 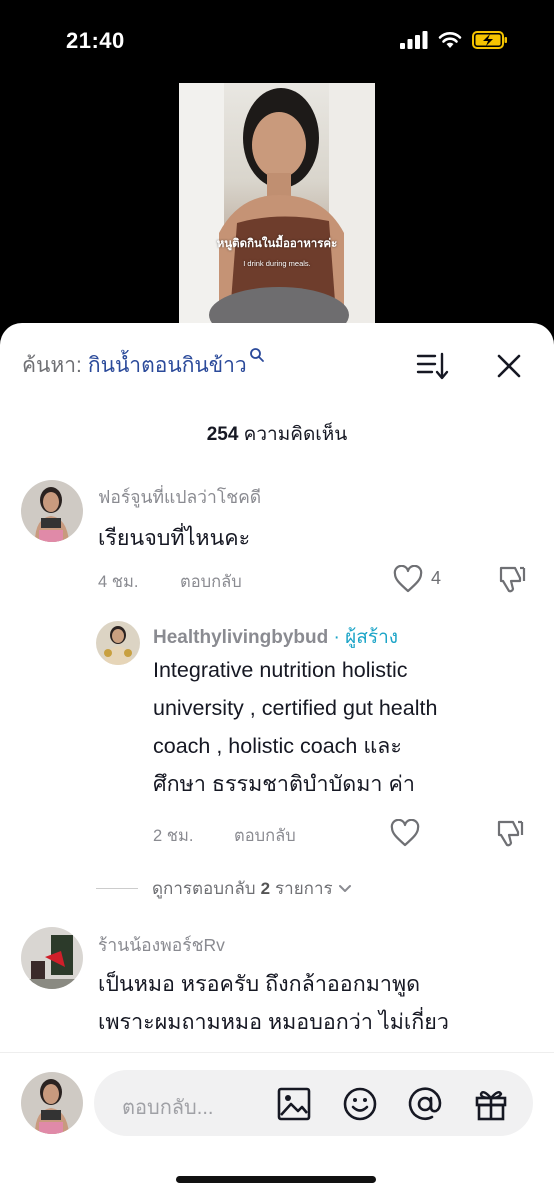 I want to click on comment-count-number: 254, so click(x=222, y=434).